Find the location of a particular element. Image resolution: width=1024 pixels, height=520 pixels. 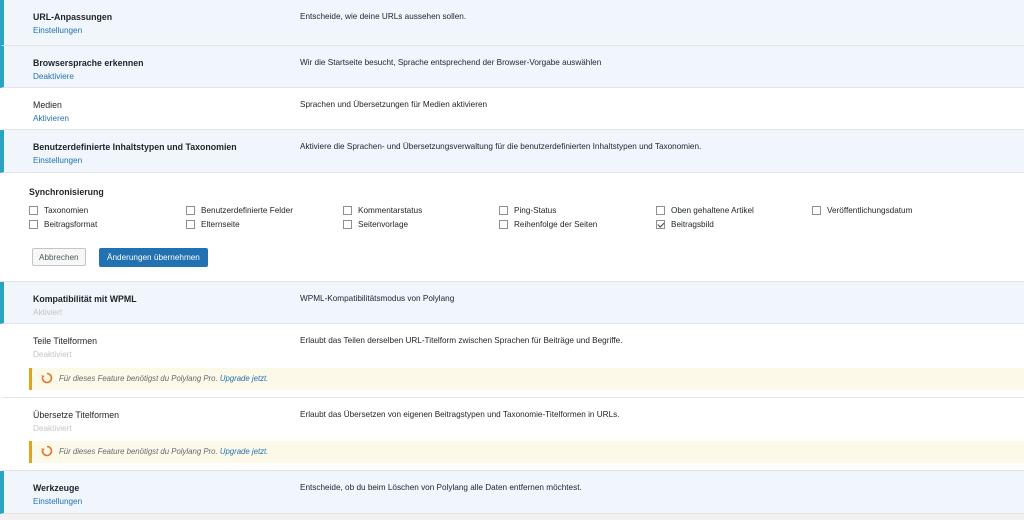

sync-option-page-template: Seitenvorlage is located at coordinates (375, 224).